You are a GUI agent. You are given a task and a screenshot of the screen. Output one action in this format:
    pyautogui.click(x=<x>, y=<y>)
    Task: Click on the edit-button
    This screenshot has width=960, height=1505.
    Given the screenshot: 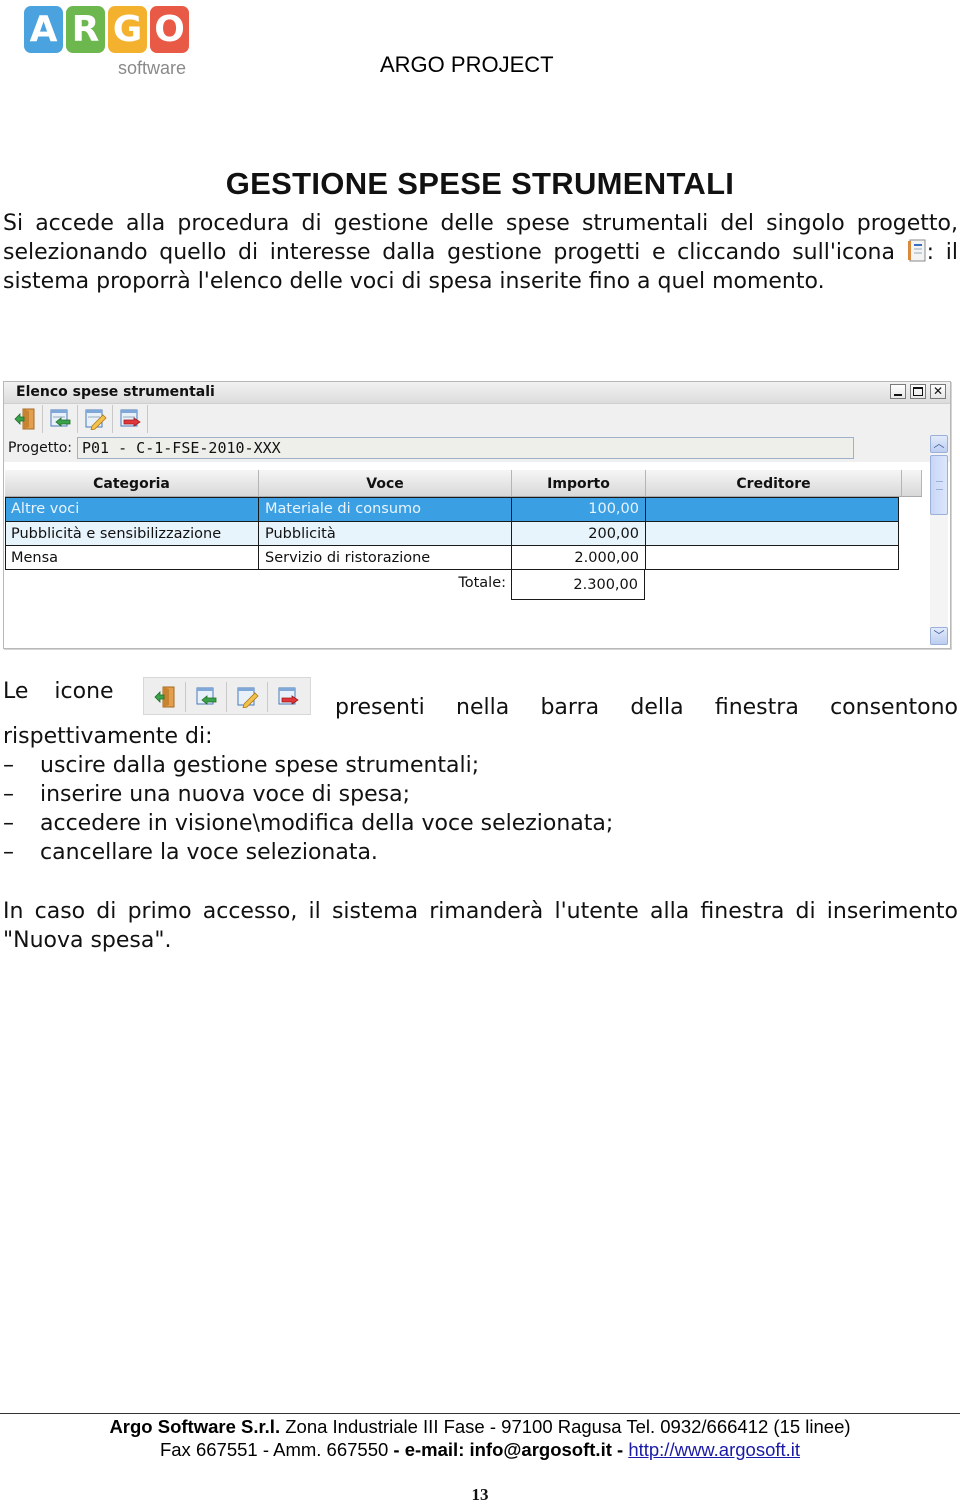 What is the action you would take?
    pyautogui.click(x=95, y=419)
    